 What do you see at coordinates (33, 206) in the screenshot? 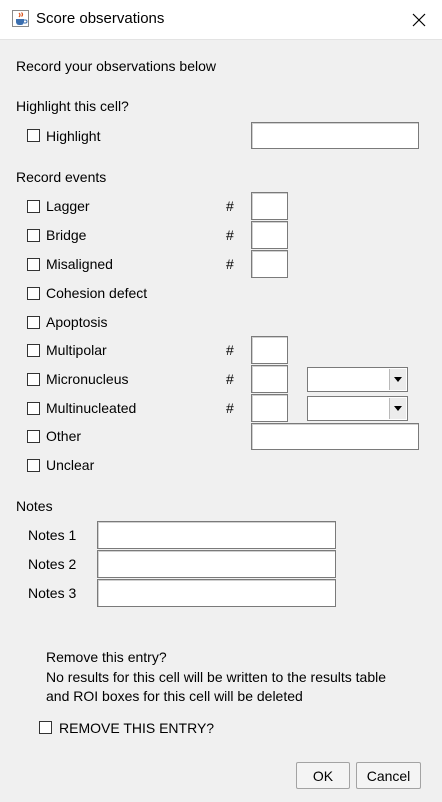
I see `lagger-checkbox` at bounding box center [33, 206].